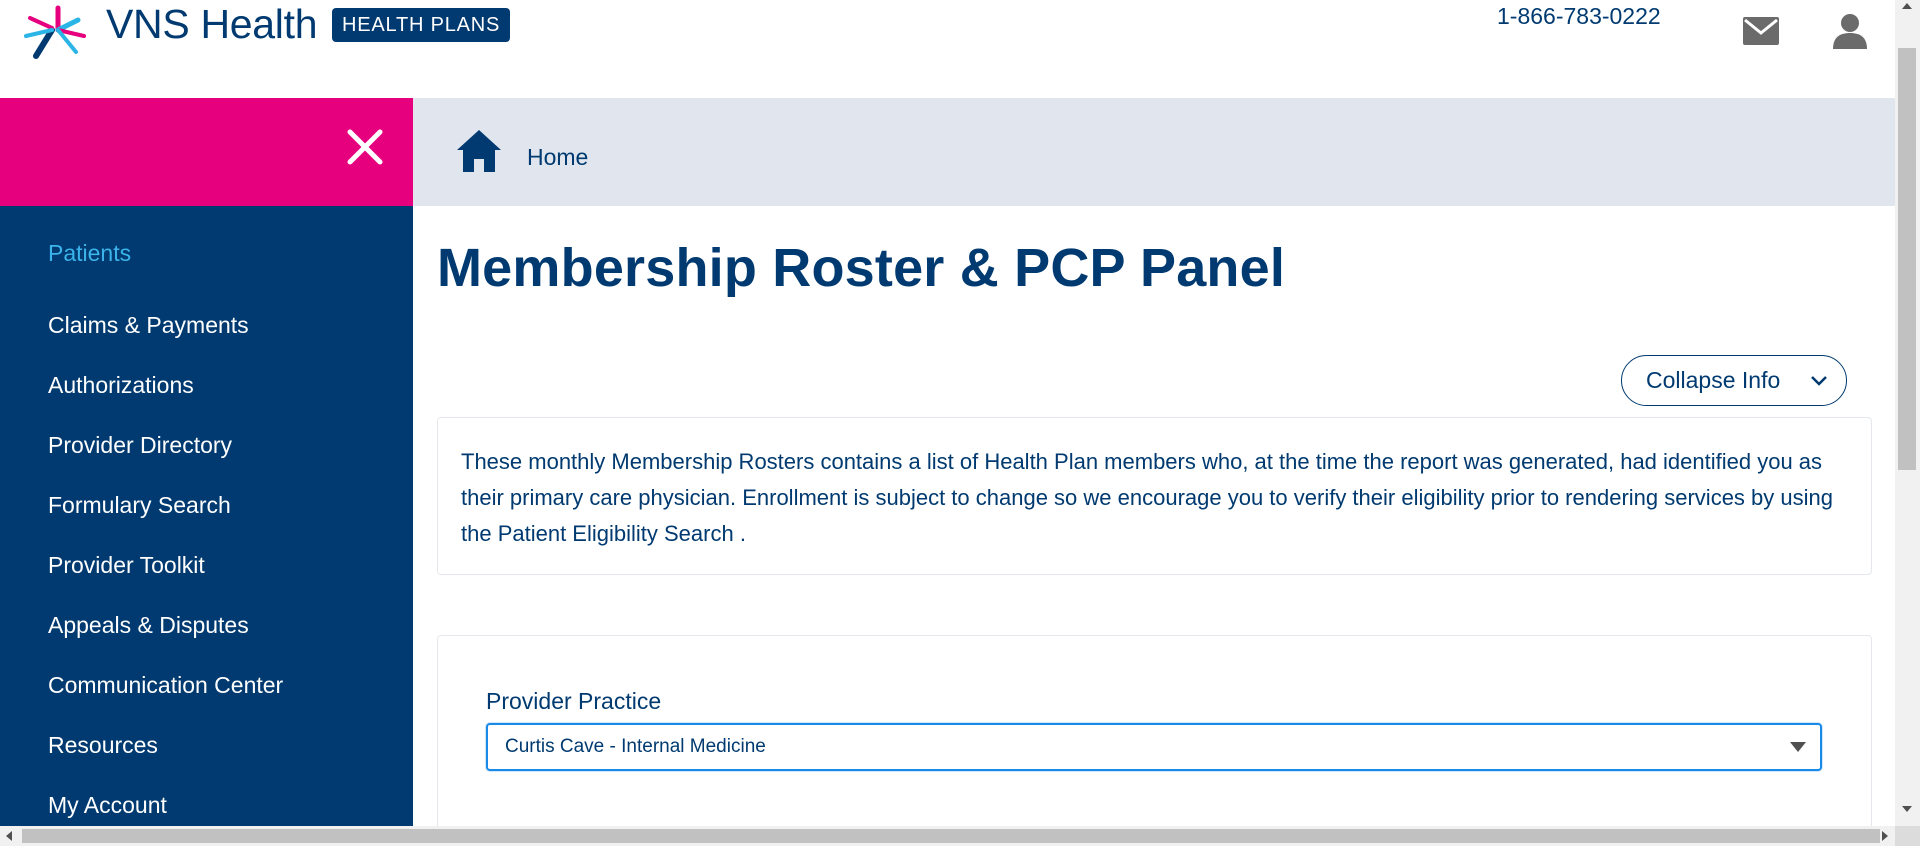 The image size is (1920, 846). What do you see at coordinates (126, 565) in the screenshot?
I see `sidebar-item-provider-toolkit: Provider Toolkit` at bounding box center [126, 565].